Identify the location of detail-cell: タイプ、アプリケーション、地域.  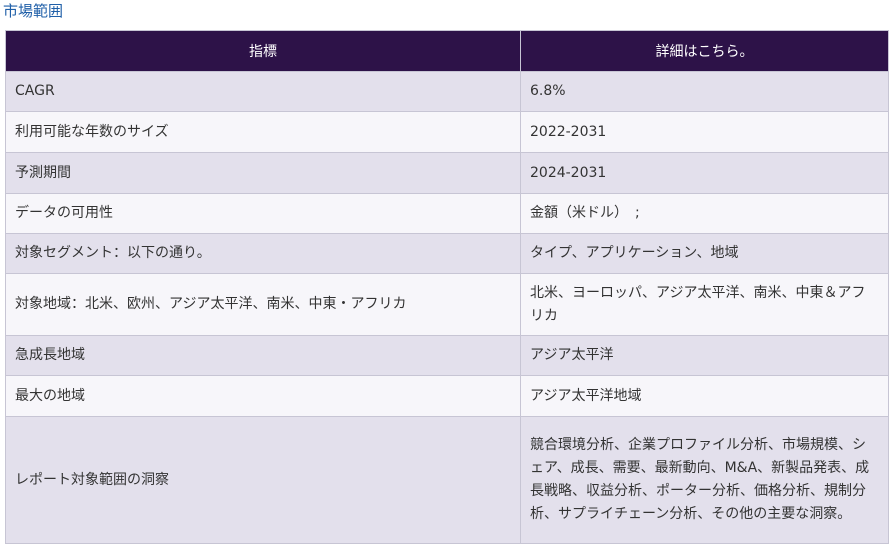
(704, 253).